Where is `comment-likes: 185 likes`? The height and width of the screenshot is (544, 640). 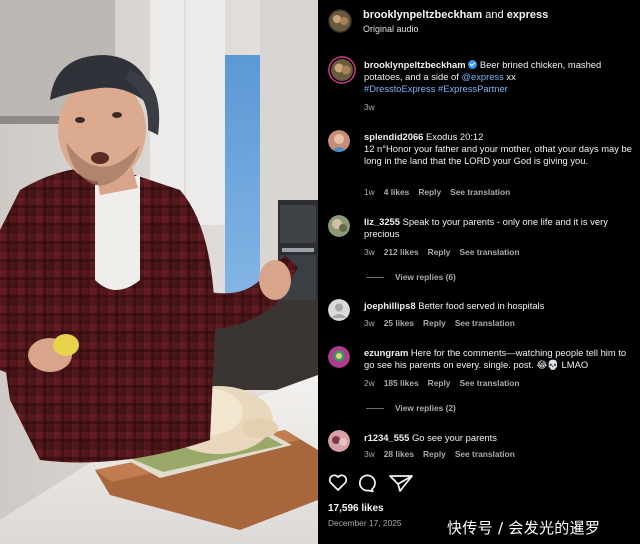
comment-likes: 185 likes is located at coordinates (401, 383).